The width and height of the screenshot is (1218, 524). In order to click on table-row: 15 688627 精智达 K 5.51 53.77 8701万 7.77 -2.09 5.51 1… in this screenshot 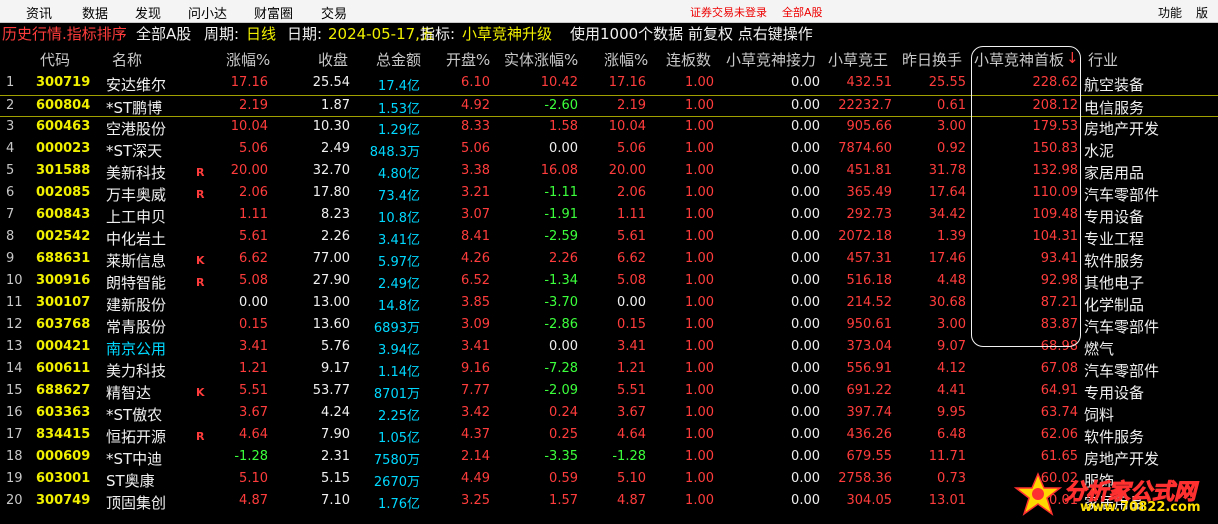, I will do `click(609, 392)`.